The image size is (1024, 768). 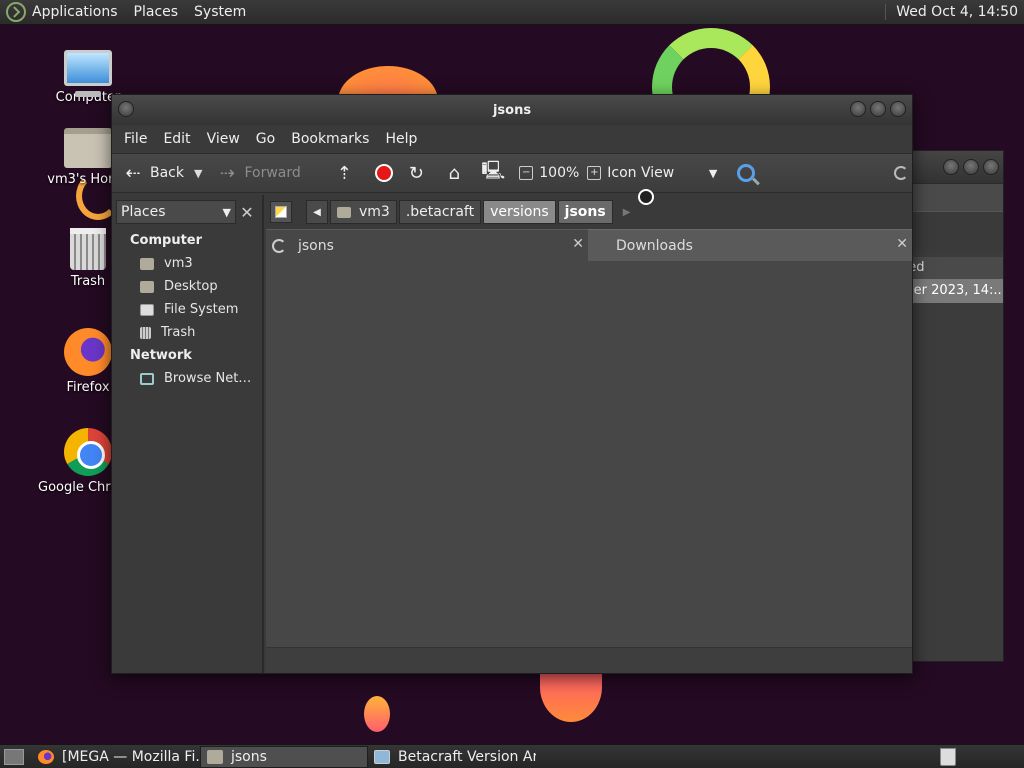 I want to click on window-menu-button, so click(x=126, y=109).